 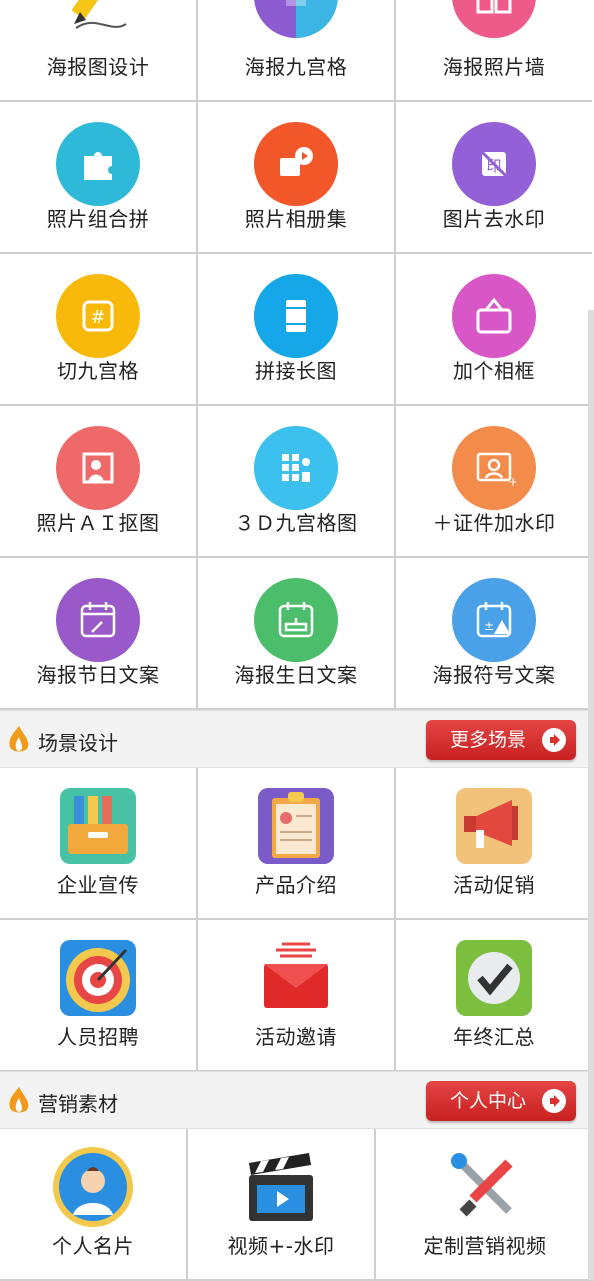 What do you see at coordinates (296, 978) in the screenshot?
I see `envelope-icon` at bounding box center [296, 978].